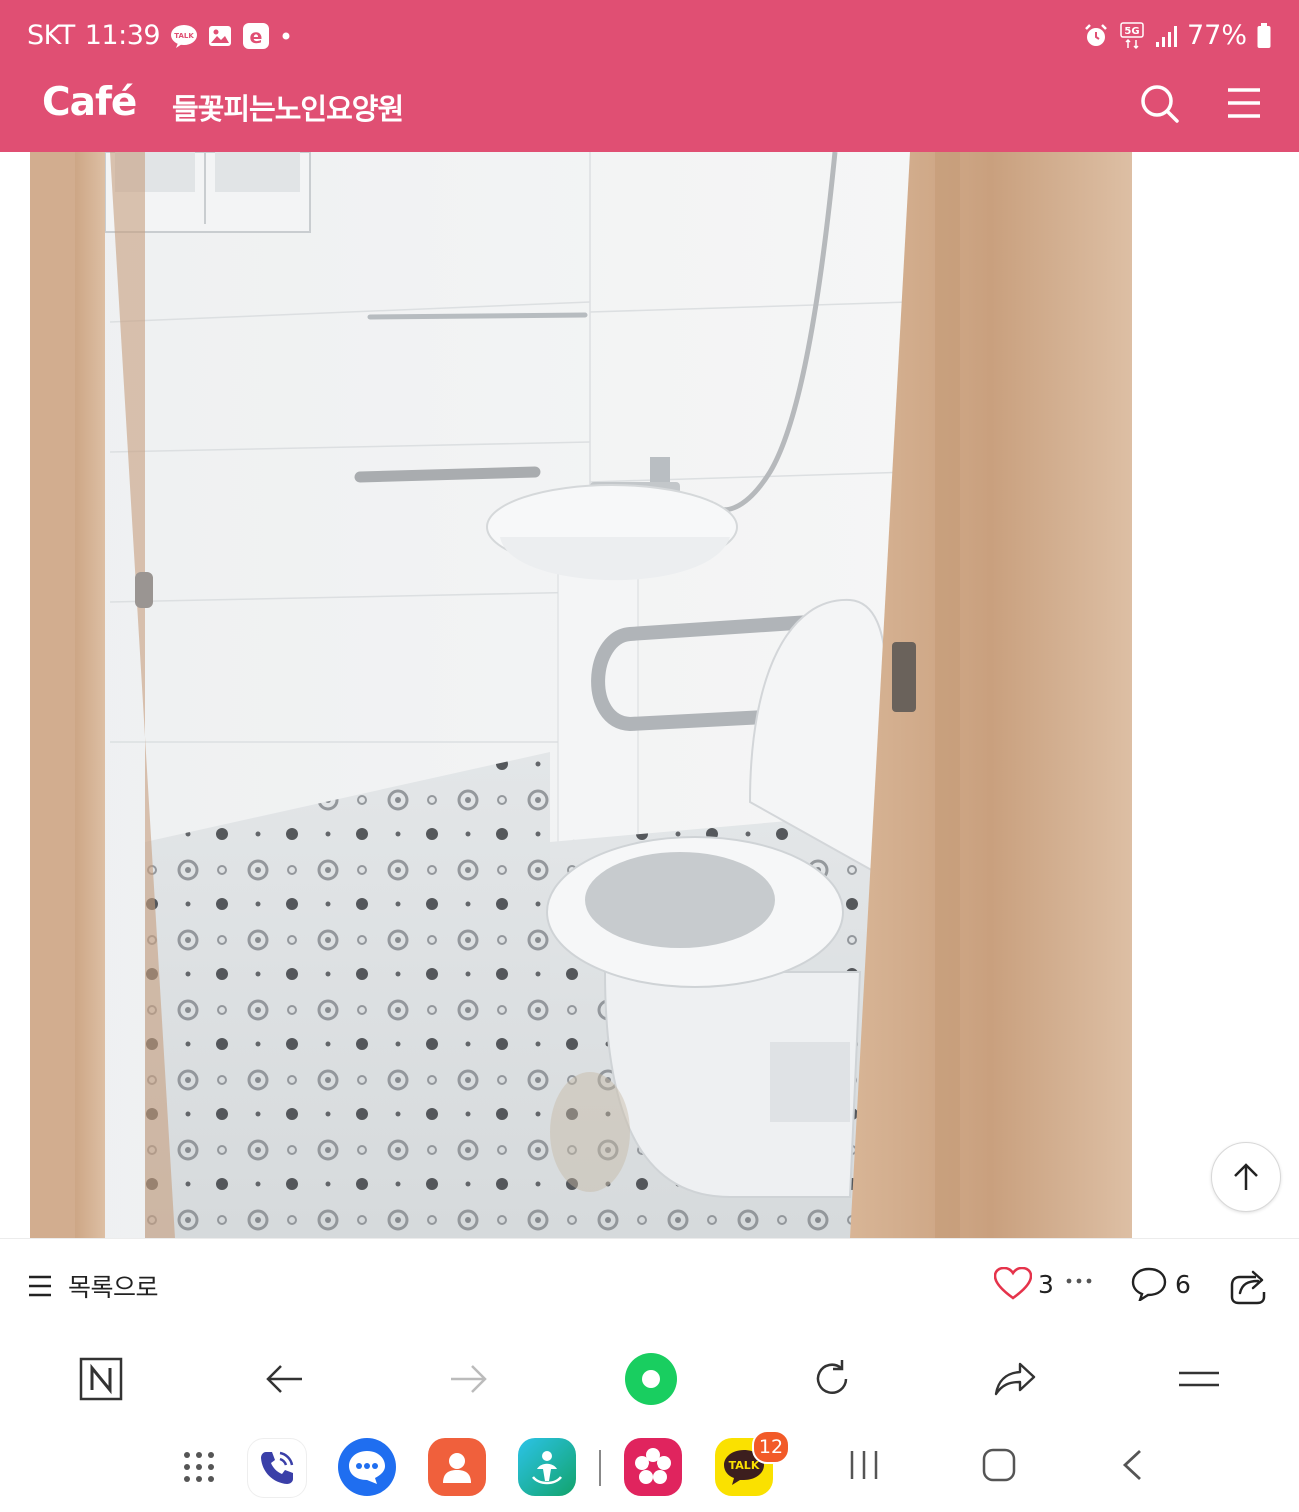  What do you see at coordinates (1248, 1288) in the screenshot?
I see `share-icon` at bounding box center [1248, 1288].